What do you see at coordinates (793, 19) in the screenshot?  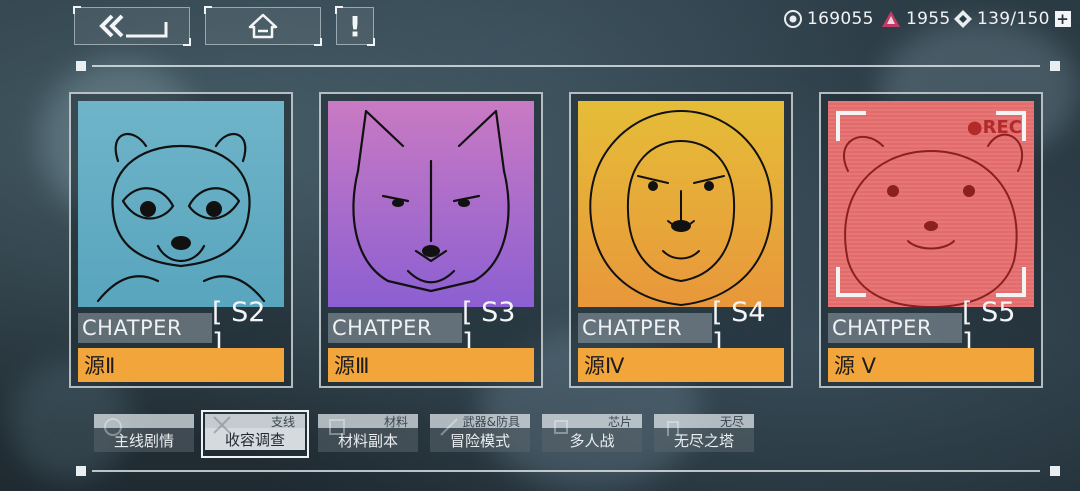 I see `coin-icon` at bounding box center [793, 19].